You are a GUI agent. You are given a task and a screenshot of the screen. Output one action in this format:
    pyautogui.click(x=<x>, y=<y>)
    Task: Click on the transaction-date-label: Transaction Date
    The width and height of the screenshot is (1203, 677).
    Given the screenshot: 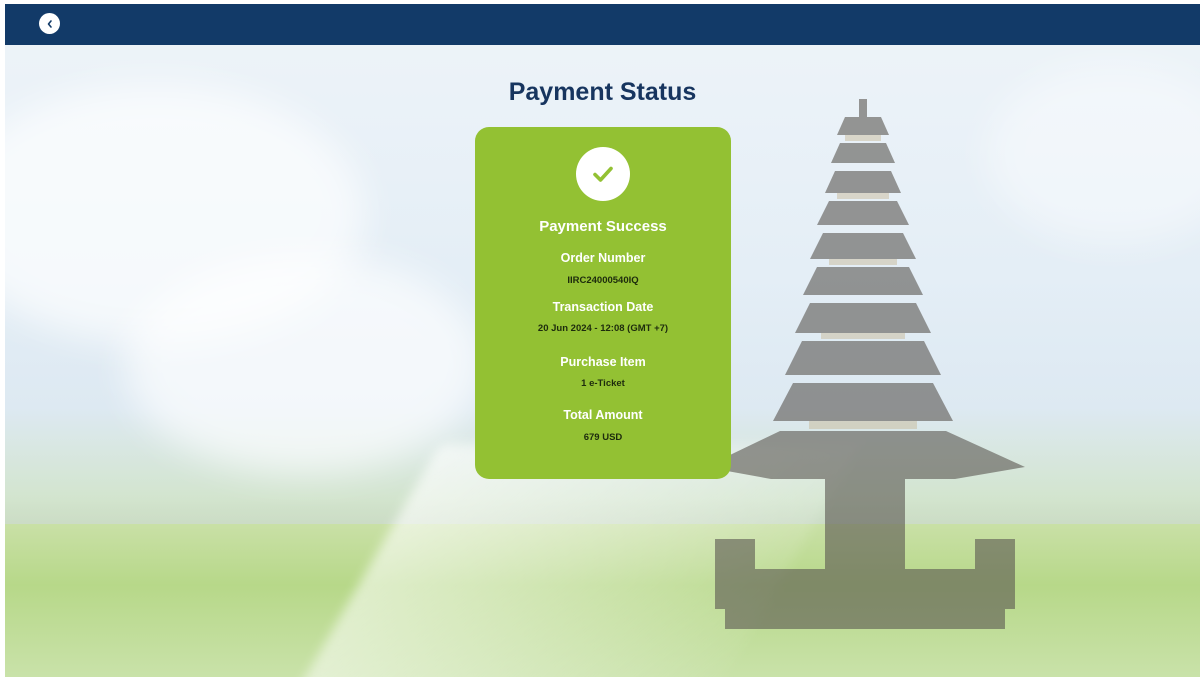 What is the action you would take?
    pyautogui.click(x=603, y=307)
    